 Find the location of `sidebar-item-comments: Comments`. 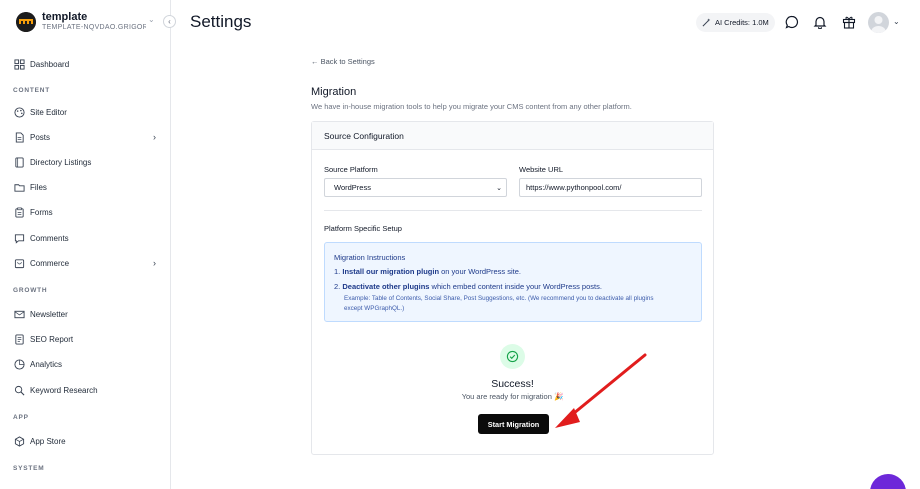

sidebar-item-comments: Comments is located at coordinates (87, 238).